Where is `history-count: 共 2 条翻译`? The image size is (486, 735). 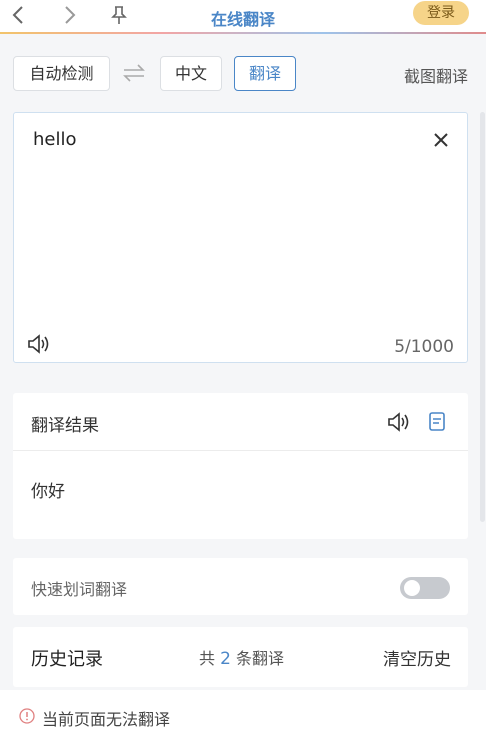 history-count: 共 2 条翻译 is located at coordinates (241, 657).